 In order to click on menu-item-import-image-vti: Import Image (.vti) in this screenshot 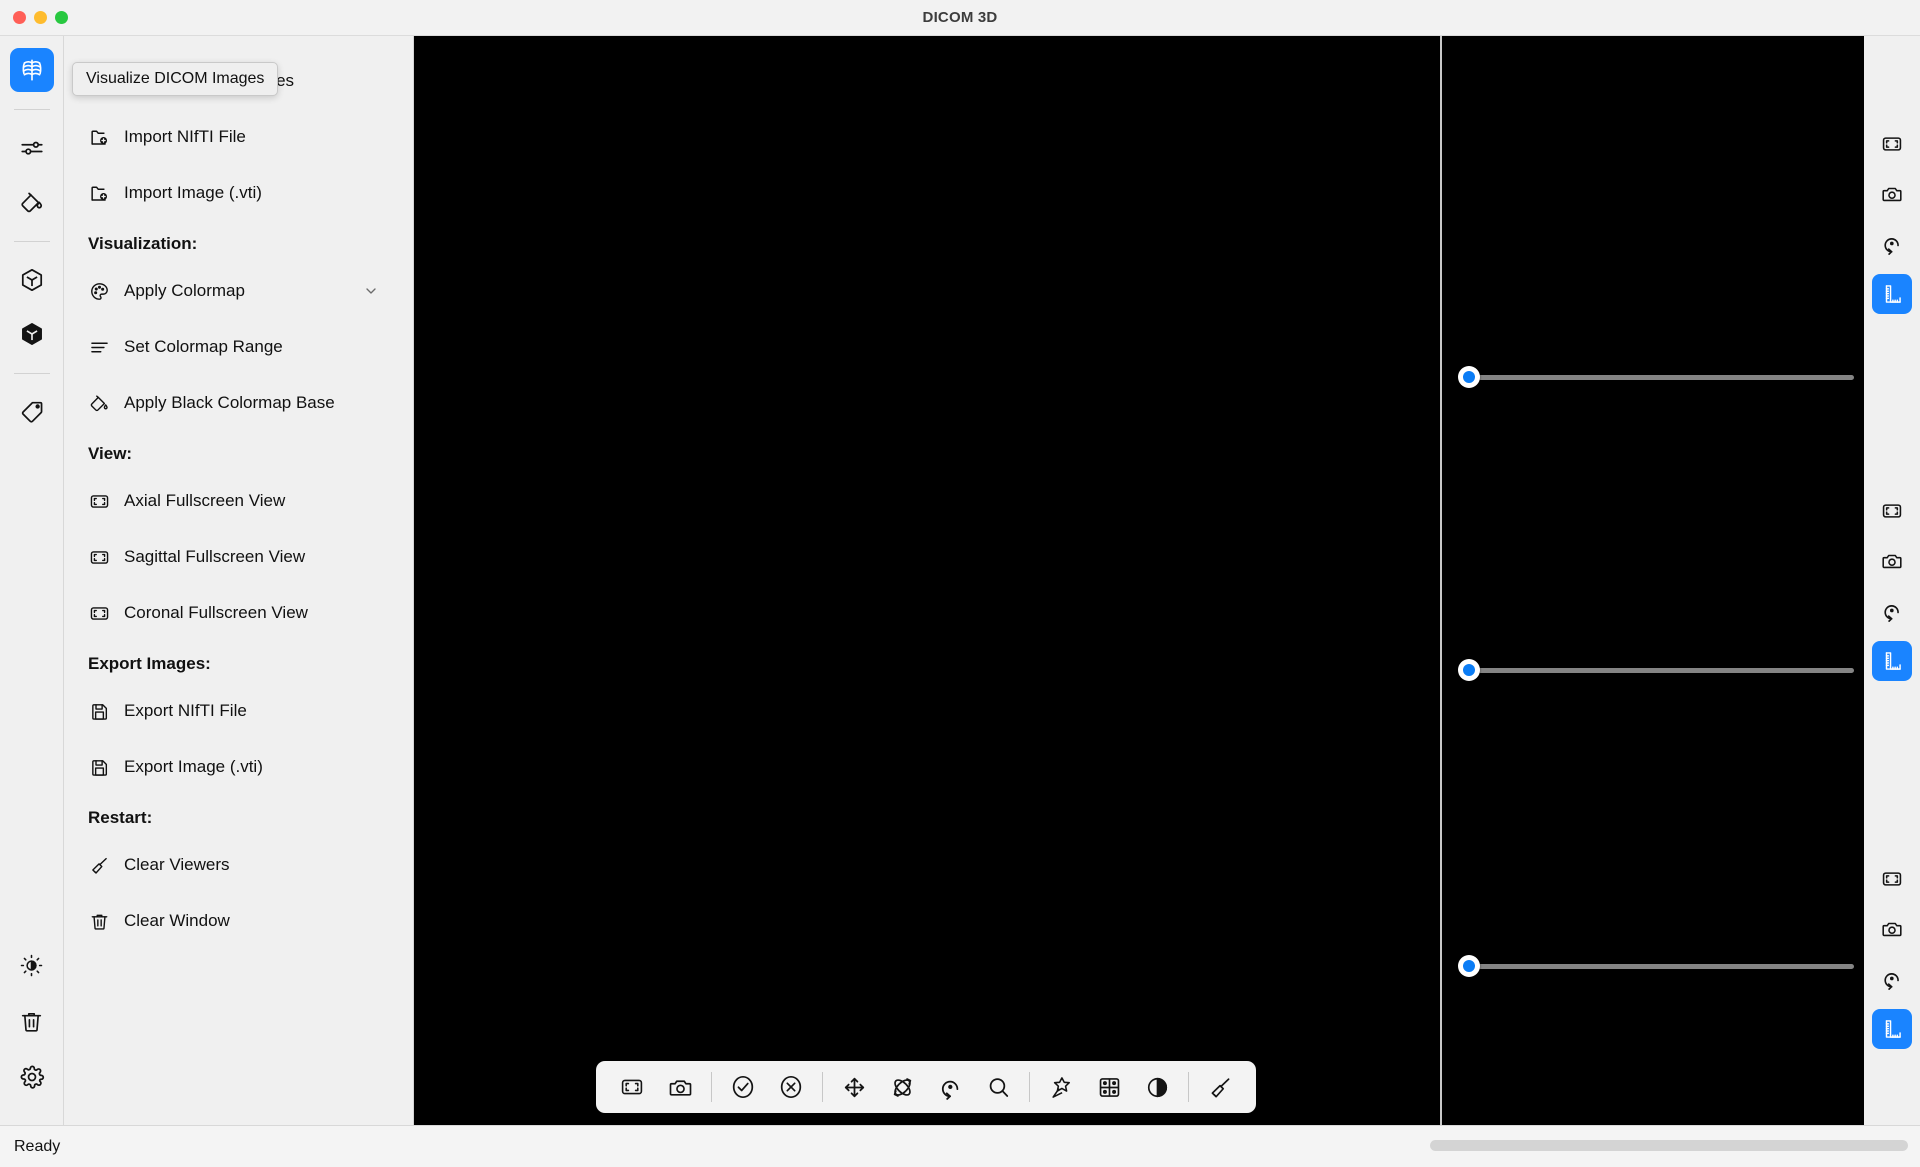, I will do `click(250, 193)`.